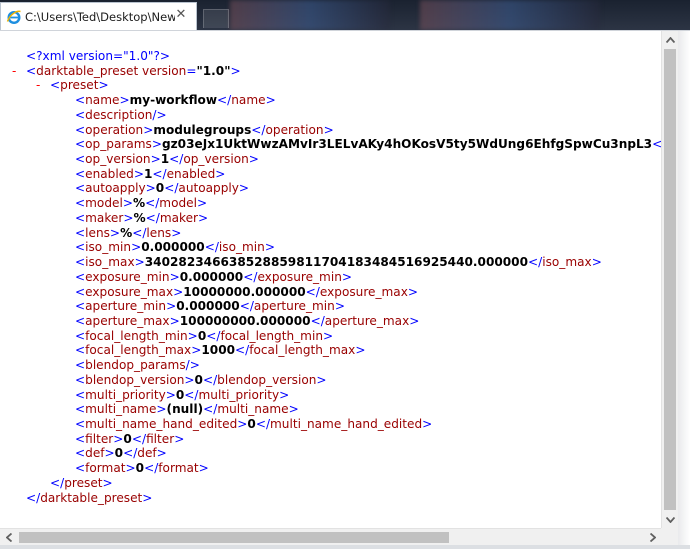 The width and height of the screenshot is (690, 549). Describe the element at coordinates (330, 365) in the screenshot. I see `xml-field-blendop-params: <blendop_params/>` at that location.